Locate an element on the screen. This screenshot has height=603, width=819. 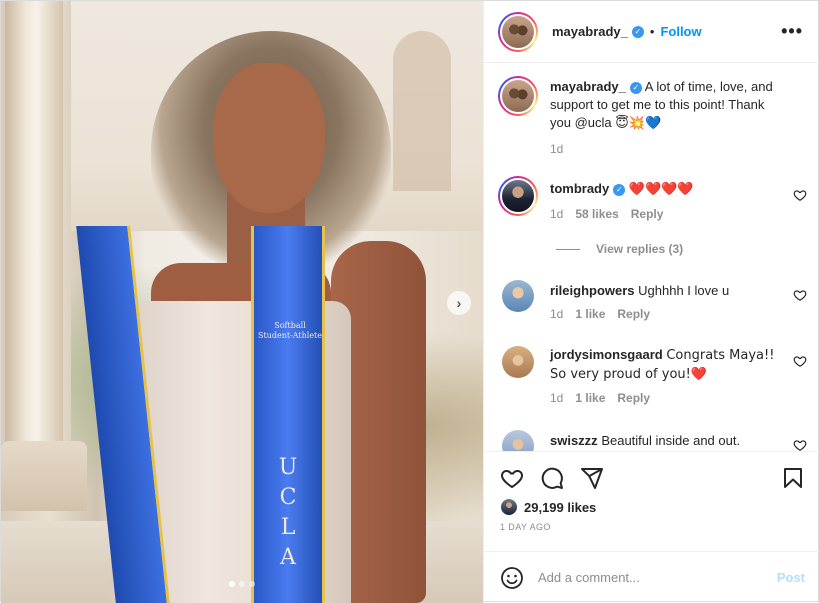
likes-count: 29,199 likes is located at coordinates (560, 507).